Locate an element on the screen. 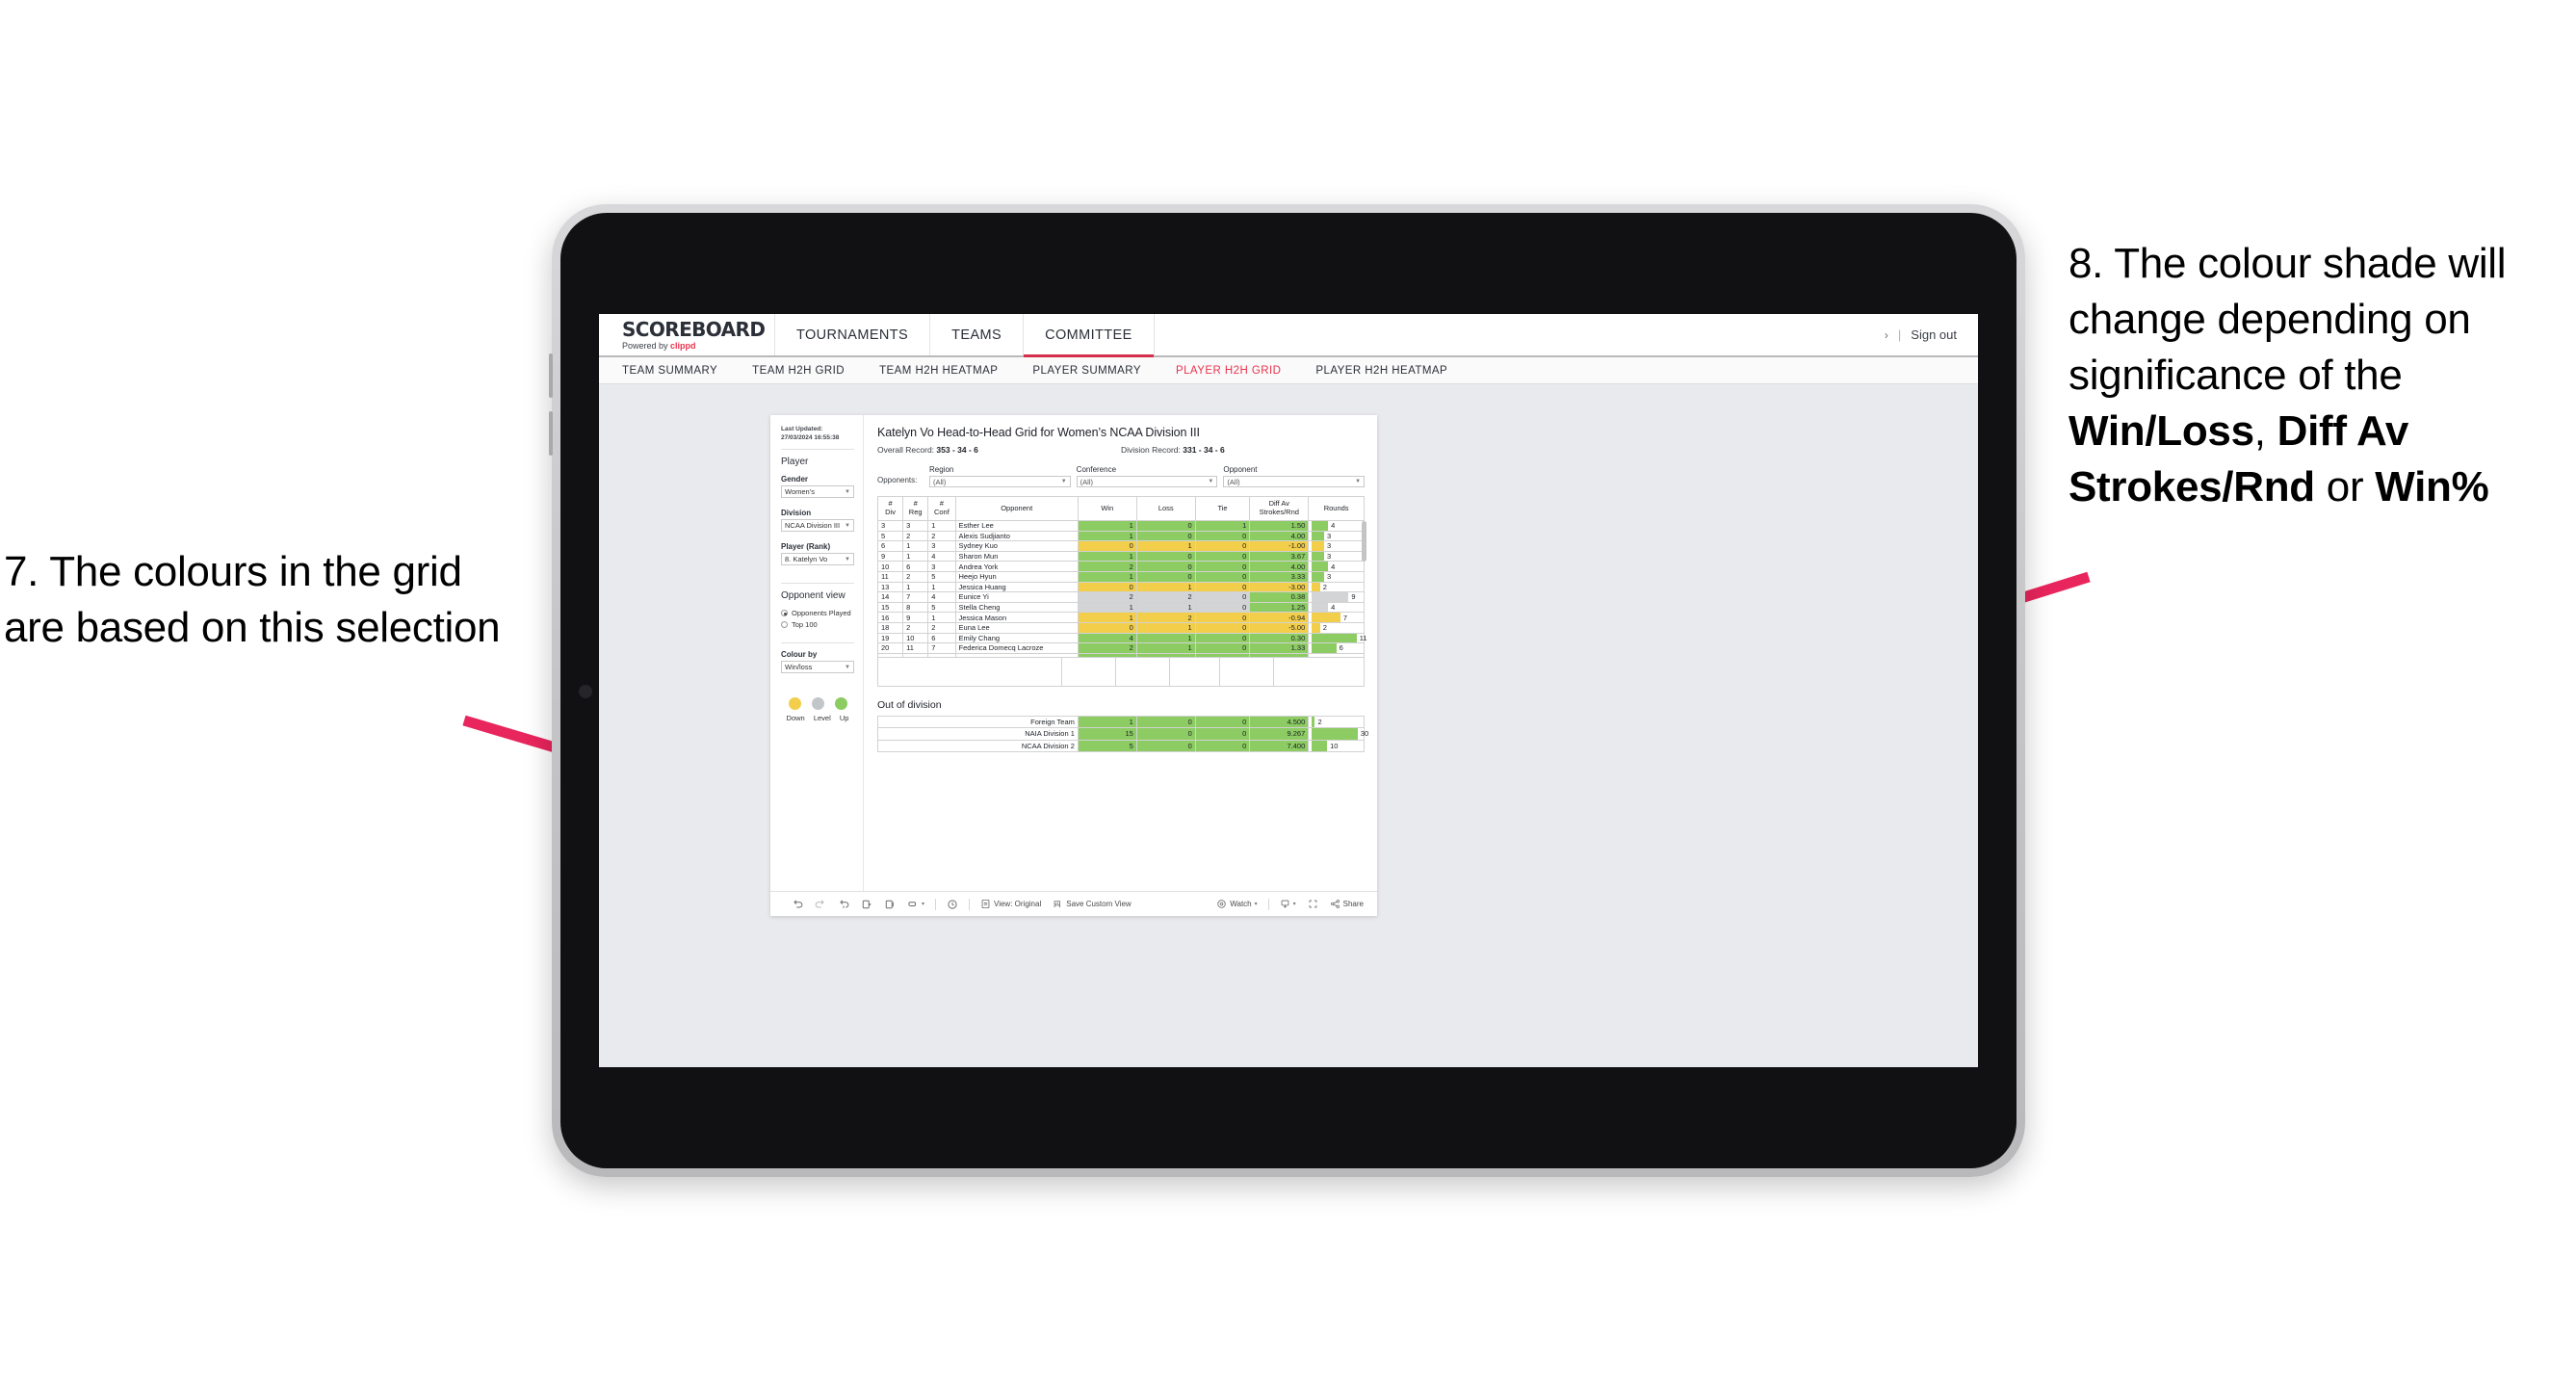 The image size is (2576, 1386). table-row: 18 2 2 Euna Lee 0 1 0 -5.00 2 is located at coordinates (1120, 627).